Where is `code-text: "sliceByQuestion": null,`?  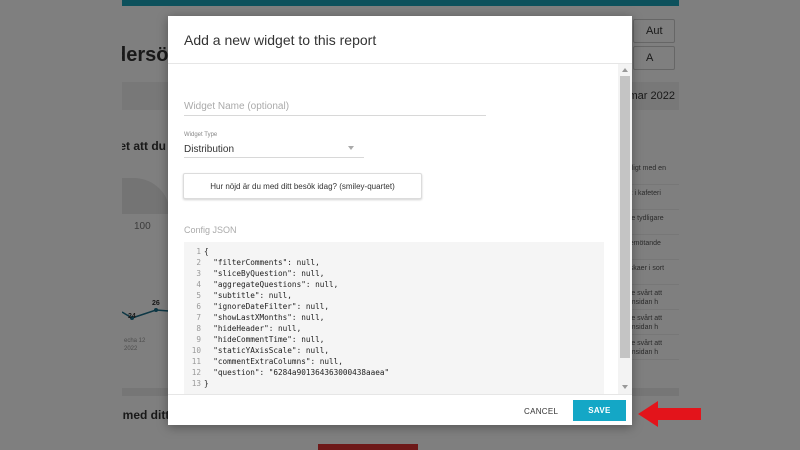
code-text: "sliceByQuestion": null, is located at coordinates (264, 273).